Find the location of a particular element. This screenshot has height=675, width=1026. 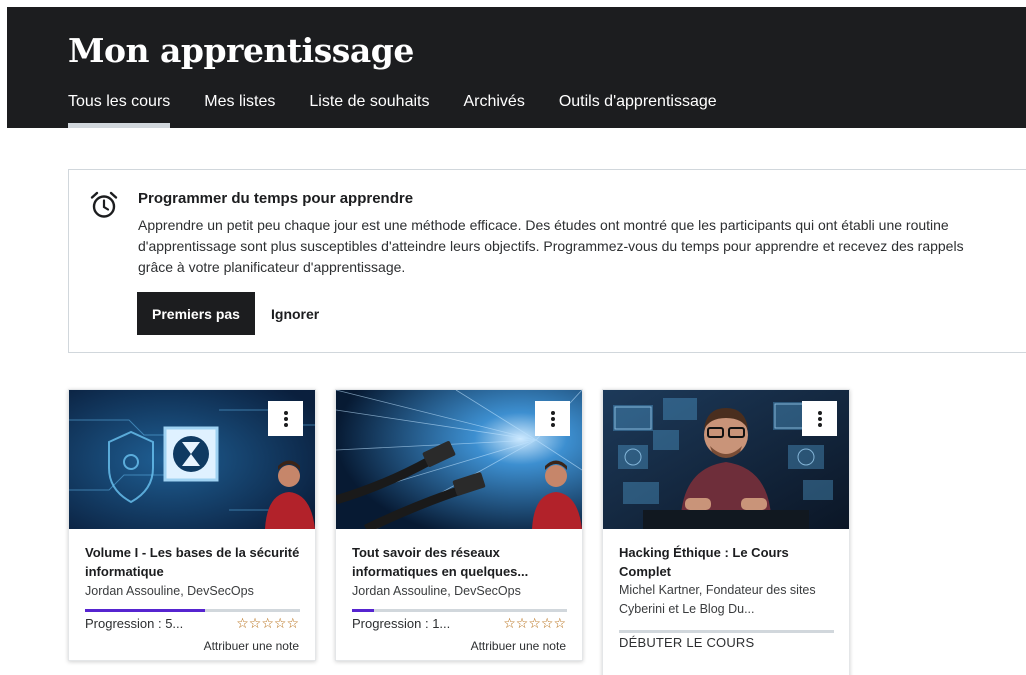

dismiss-button: Ignorer is located at coordinates (295, 313).